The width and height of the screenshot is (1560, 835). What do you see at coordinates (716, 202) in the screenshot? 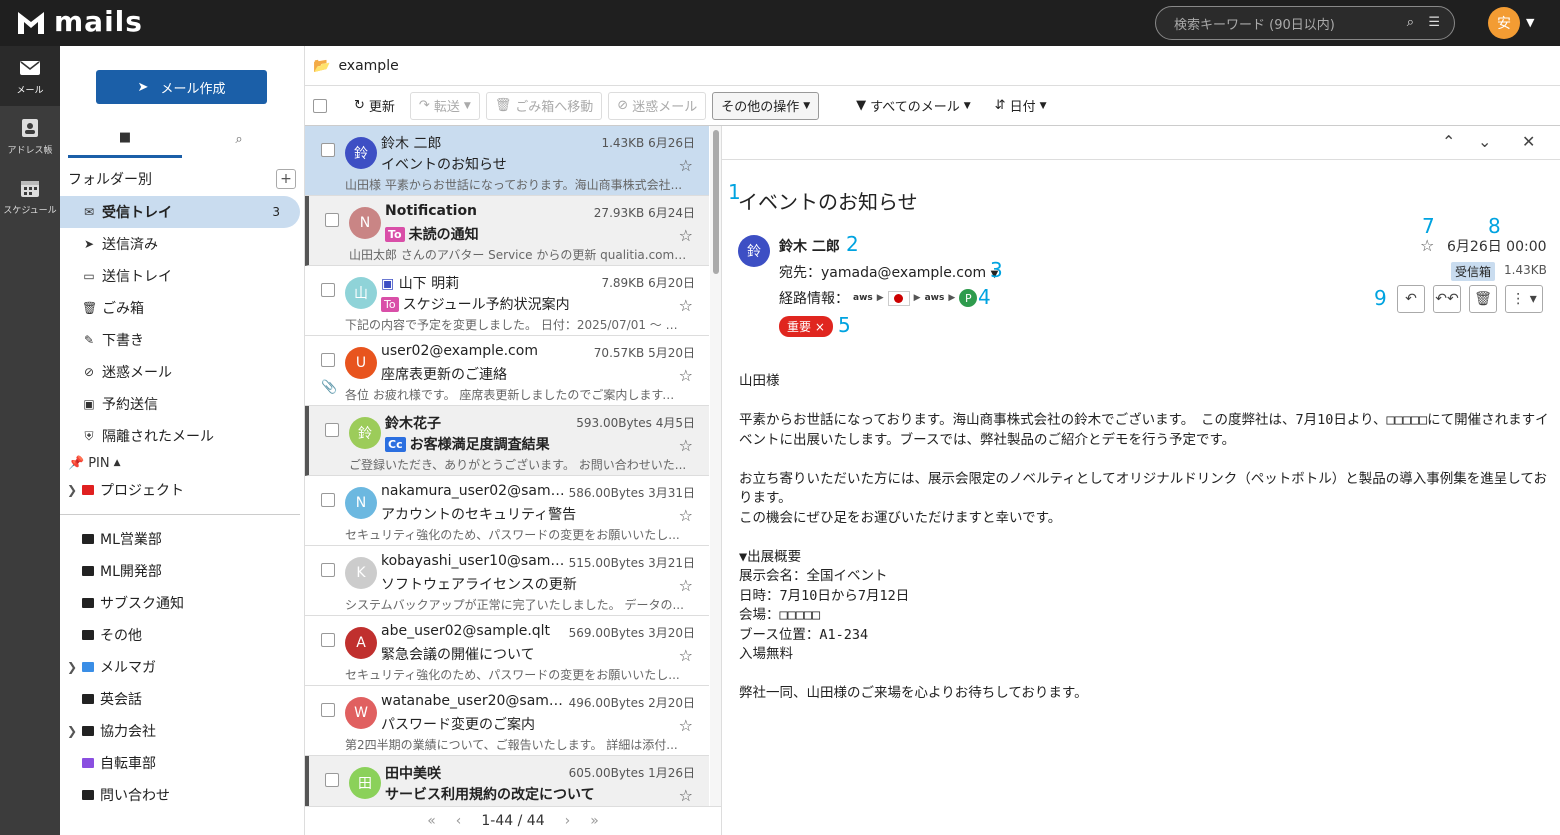
I see `scrollbar-thumb` at bounding box center [716, 202].